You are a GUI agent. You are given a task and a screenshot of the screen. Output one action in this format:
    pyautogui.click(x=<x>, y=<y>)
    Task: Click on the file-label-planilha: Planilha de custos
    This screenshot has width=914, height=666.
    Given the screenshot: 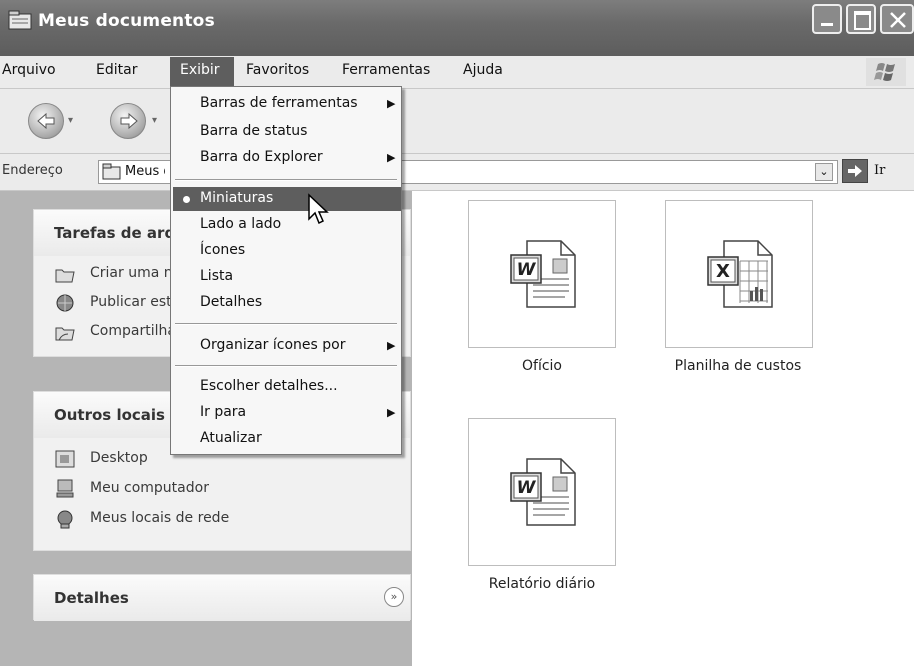 What is the action you would take?
    pyautogui.click(x=738, y=366)
    